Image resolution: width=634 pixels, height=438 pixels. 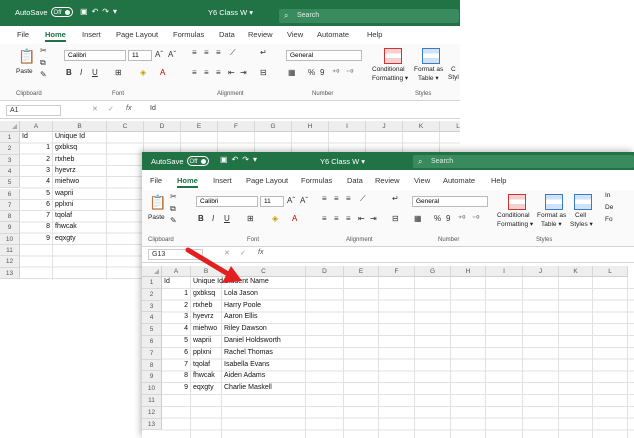 I want to click on align-top-icon: ≡, so click(x=194, y=52).